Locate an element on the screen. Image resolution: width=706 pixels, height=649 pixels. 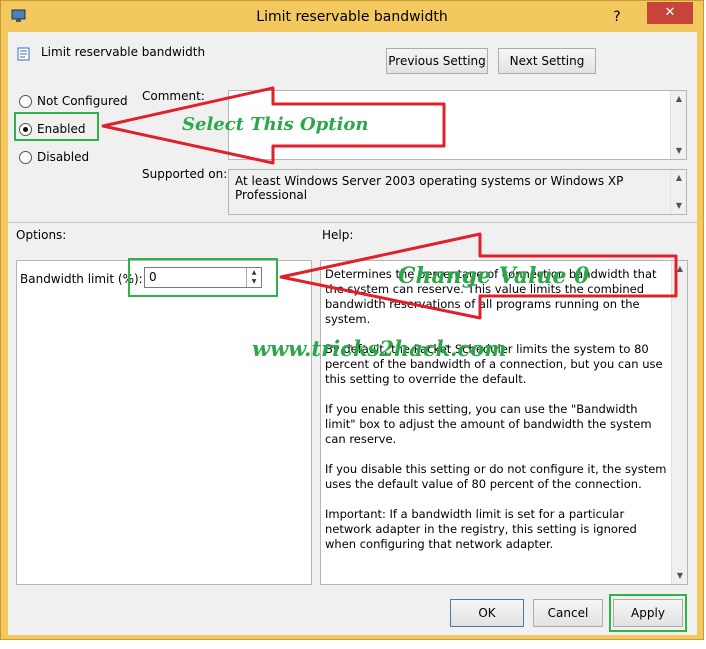
radio-enabled: Enabled is located at coordinates (52, 129).